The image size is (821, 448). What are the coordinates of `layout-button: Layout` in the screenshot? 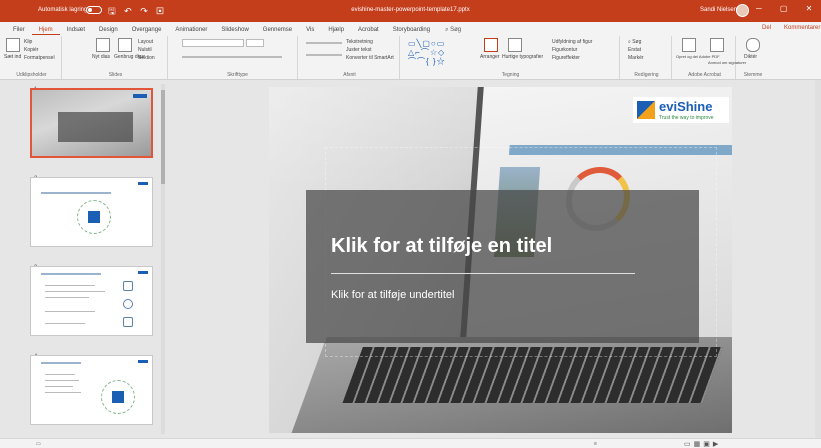 It's located at (145, 42).